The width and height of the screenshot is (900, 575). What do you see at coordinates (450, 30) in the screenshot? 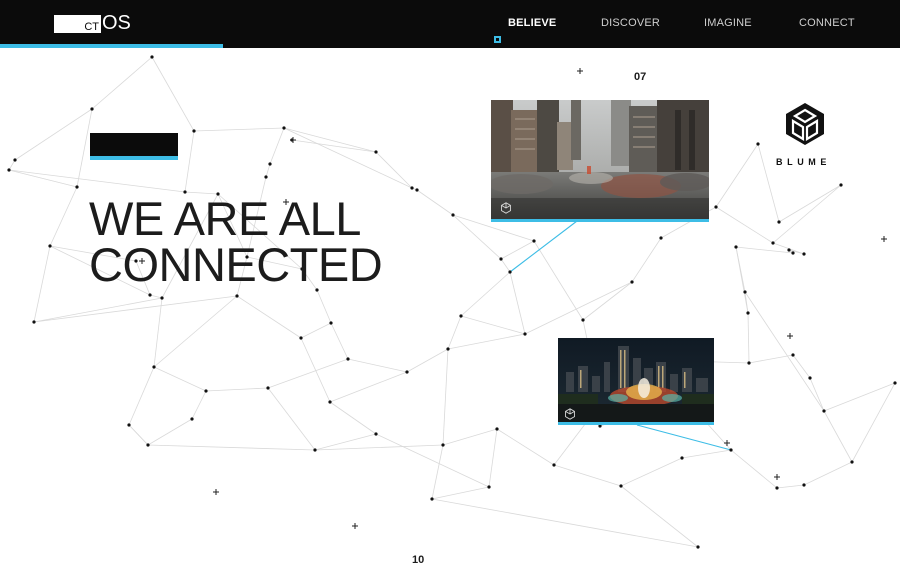
I see `main-nav: BELIEVE DISCOVER IMAGINE CONNECT` at bounding box center [450, 30].